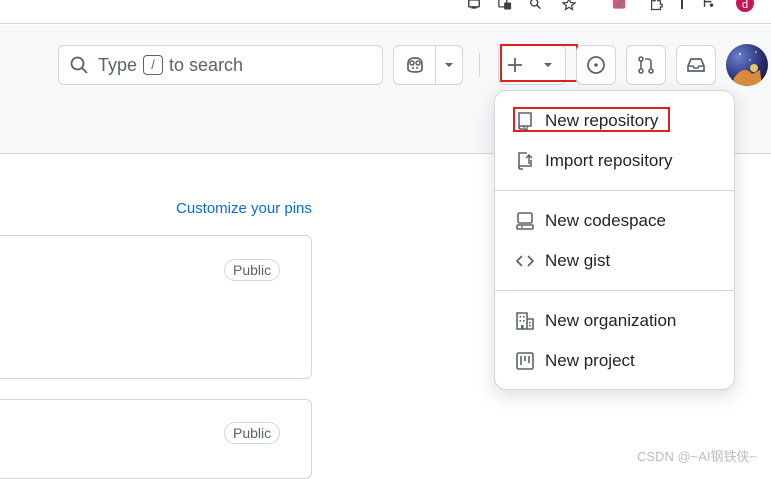 This screenshot has height=479, width=771. I want to click on search-prefix-text: Type, so click(118, 64).